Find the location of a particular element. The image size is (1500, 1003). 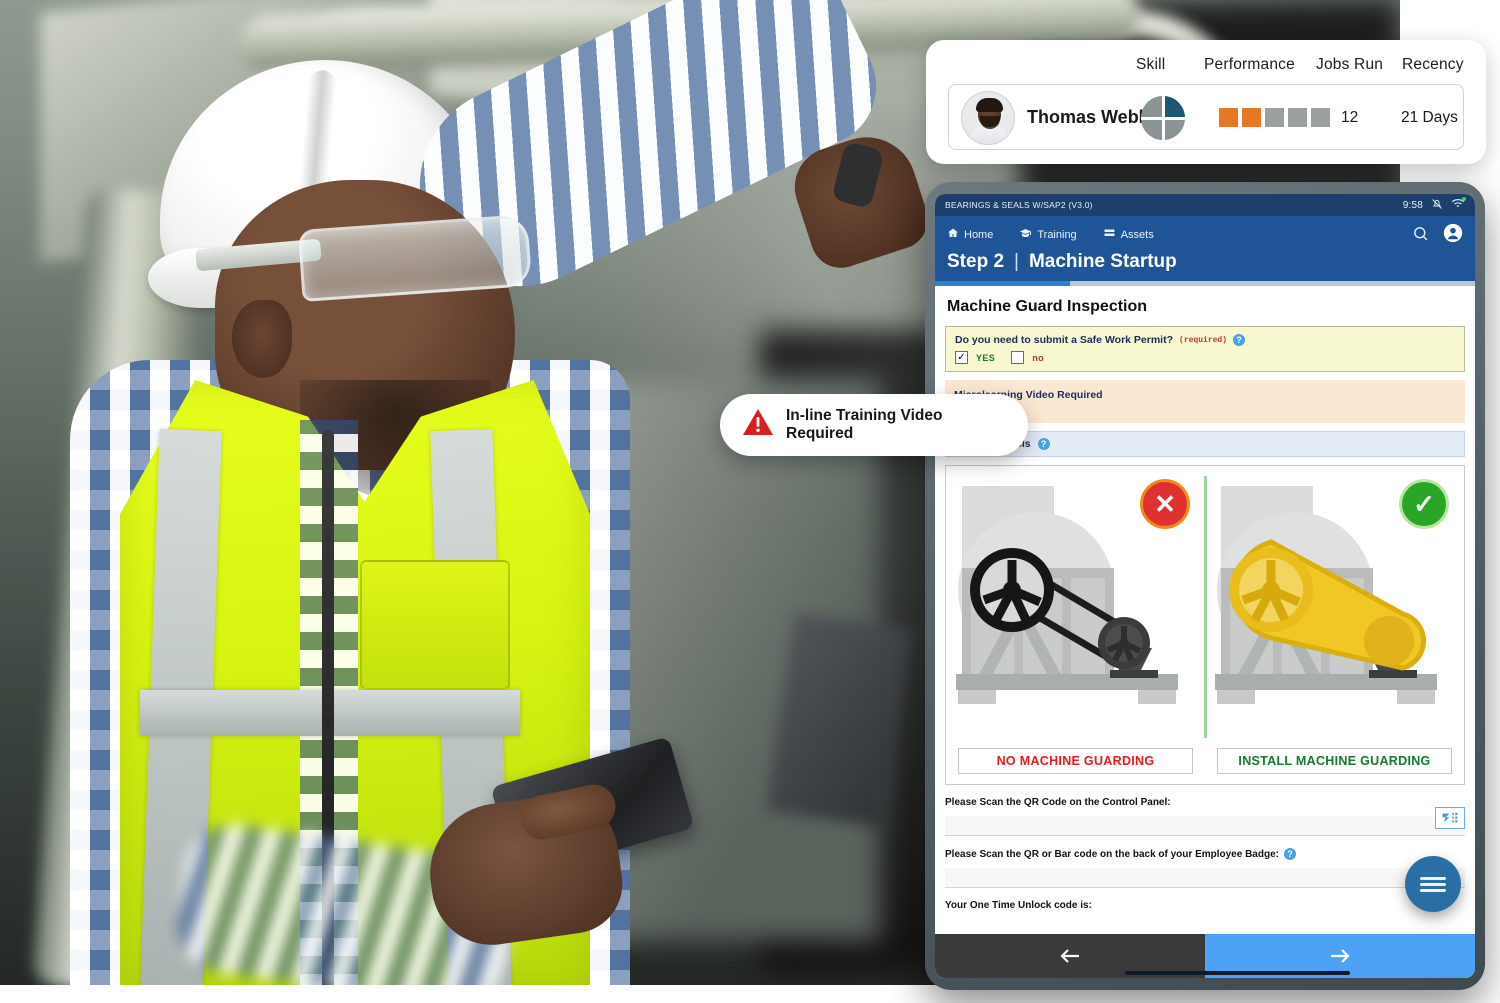

pie-slice-top-left is located at coordinates (1152, 107).